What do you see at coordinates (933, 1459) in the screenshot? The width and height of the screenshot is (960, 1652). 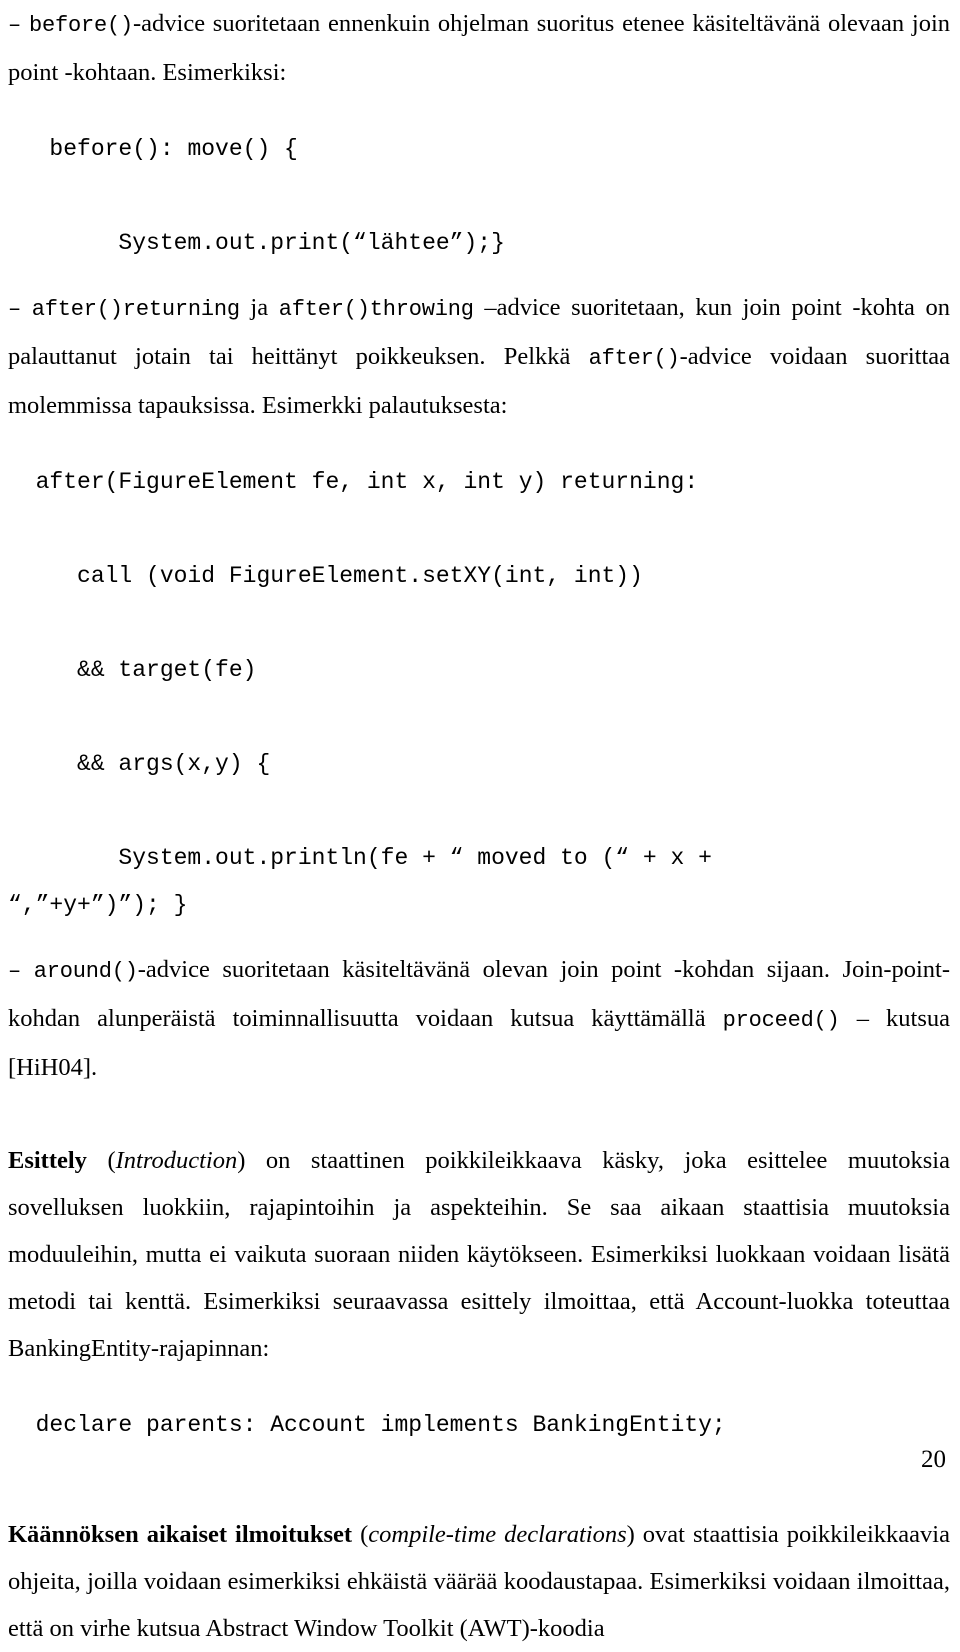 I see `page-number: 20` at bounding box center [933, 1459].